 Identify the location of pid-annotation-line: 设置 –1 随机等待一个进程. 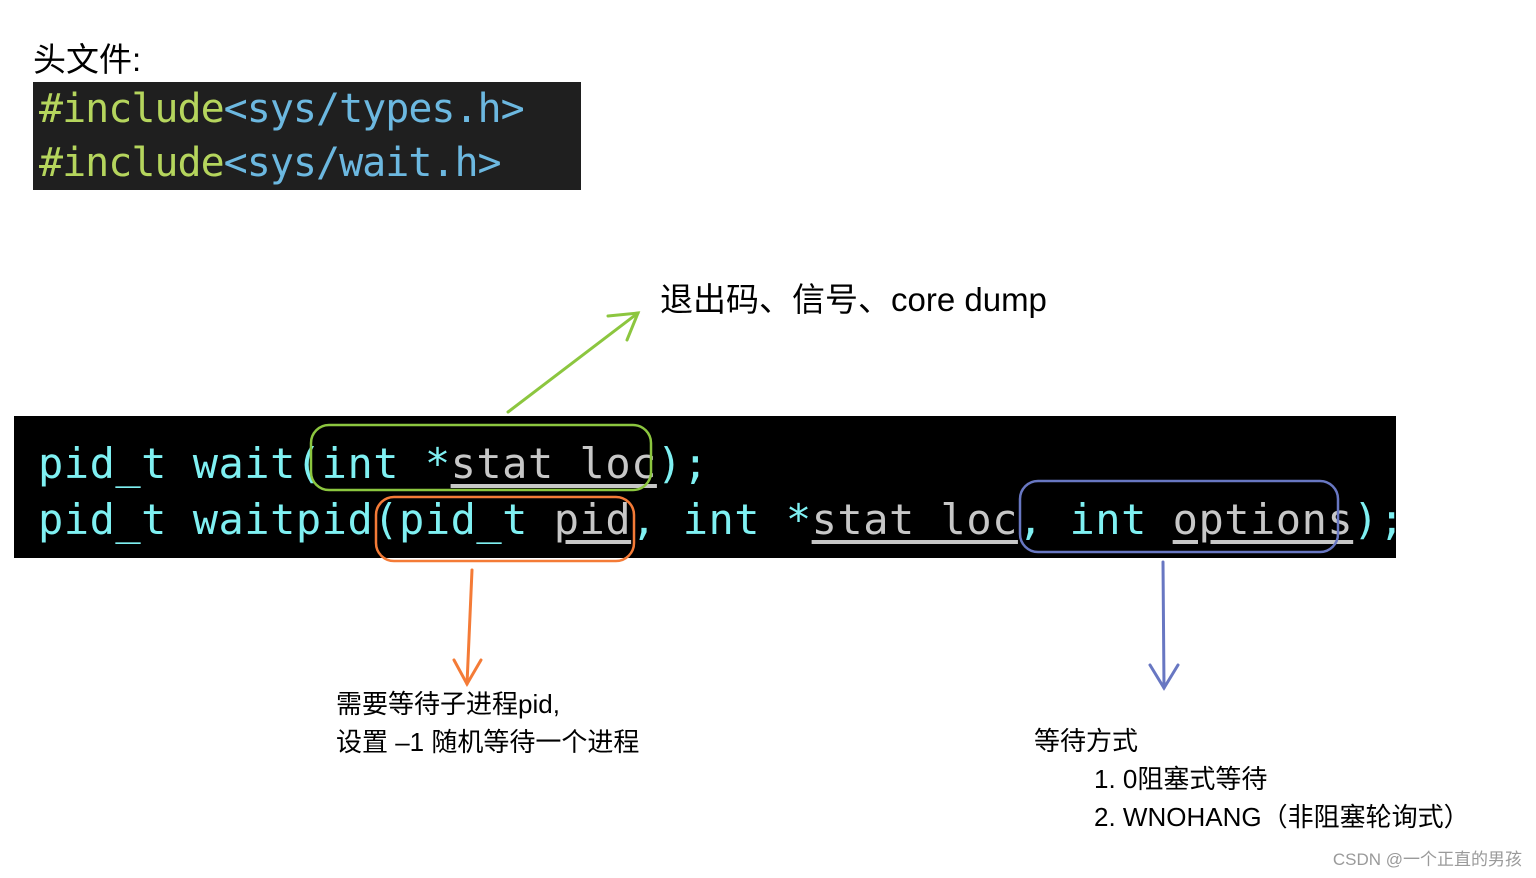
(488, 742).